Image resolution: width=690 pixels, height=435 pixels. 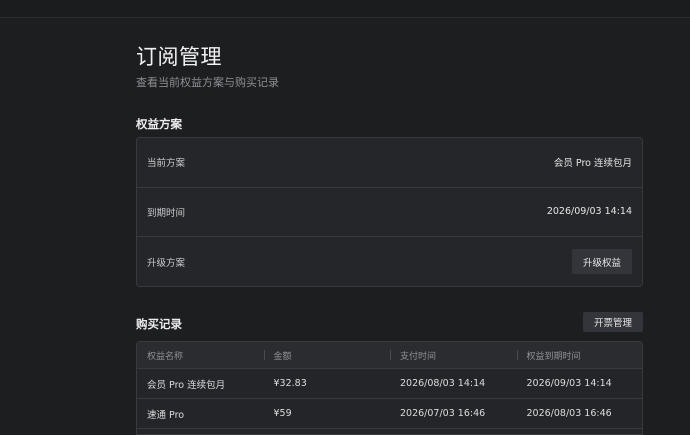 What do you see at coordinates (290, 383) in the screenshot?
I see `cell-amount: ¥32.83` at bounding box center [290, 383].